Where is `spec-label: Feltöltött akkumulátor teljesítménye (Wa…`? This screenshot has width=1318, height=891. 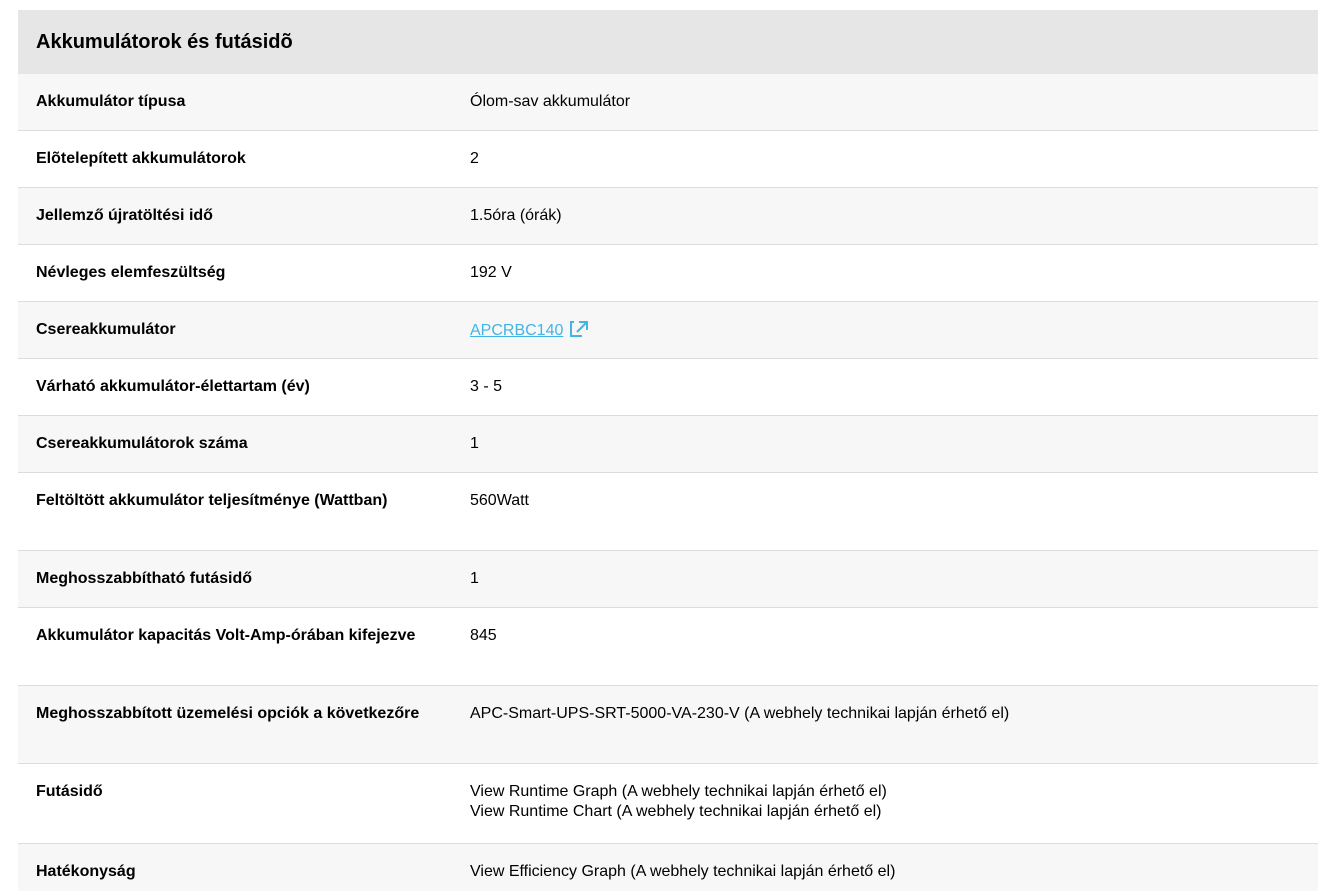
spec-label: Feltöltött akkumulátor teljesítménye (Wa… is located at coordinates (212, 500).